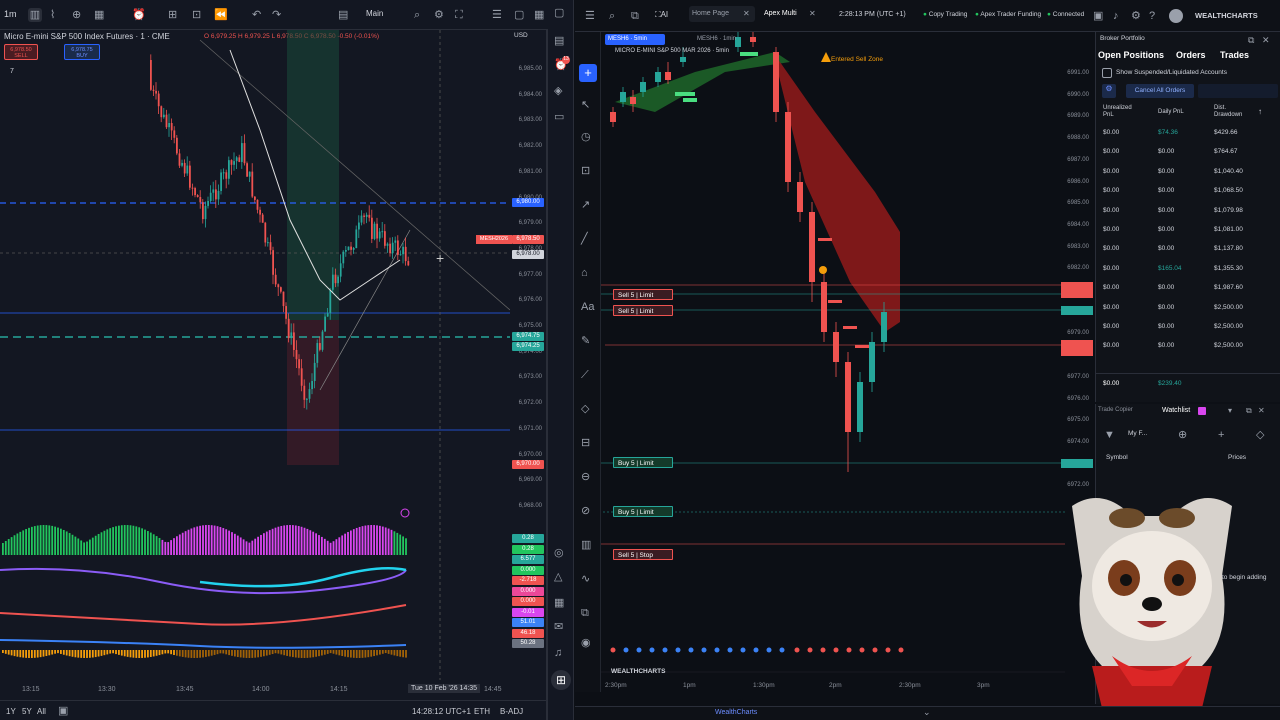 The height and width of the screenshot is (720, 1280). Describe the element at coordinates (643, 310) in the screenshot. I see `order-sell-limit-2: Sell 5 | Limit` at that location.